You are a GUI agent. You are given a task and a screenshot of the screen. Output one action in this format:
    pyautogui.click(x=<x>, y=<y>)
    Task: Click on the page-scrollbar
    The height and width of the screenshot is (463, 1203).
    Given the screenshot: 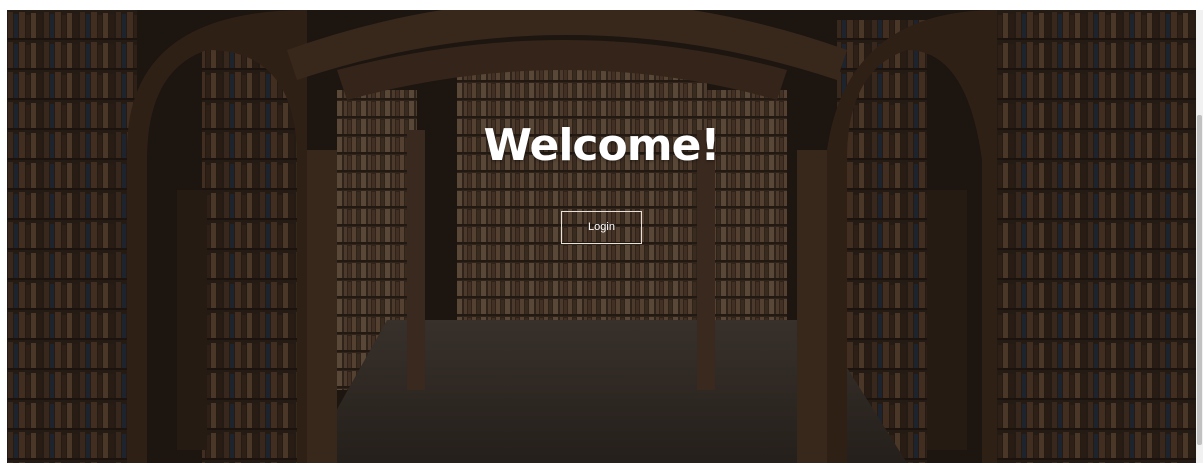 What is the action you would take?
    pyautogui.click(x=1199, y=236)
    